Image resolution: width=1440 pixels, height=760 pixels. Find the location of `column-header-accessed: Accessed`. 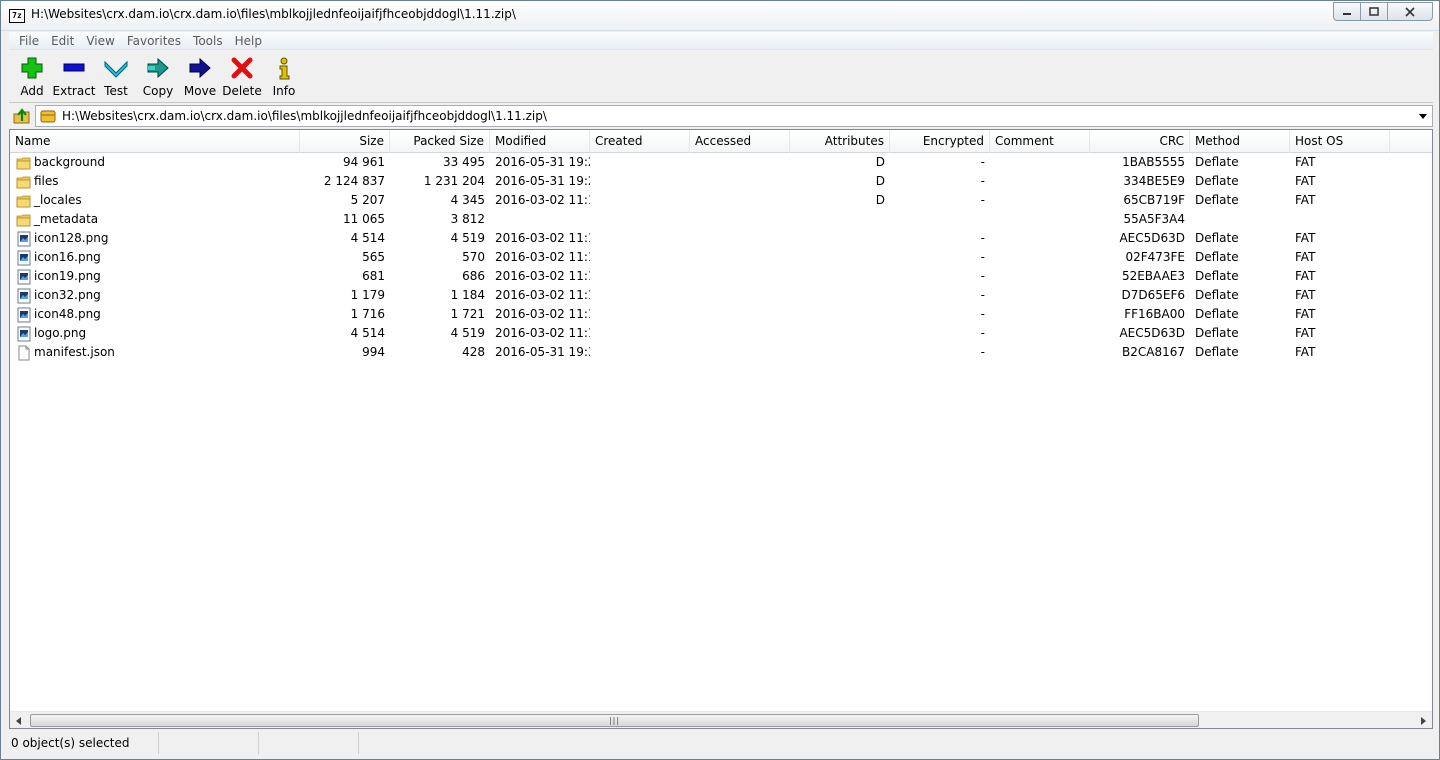

column-header-accessed: Accessed is located at coordinates (740, 141).